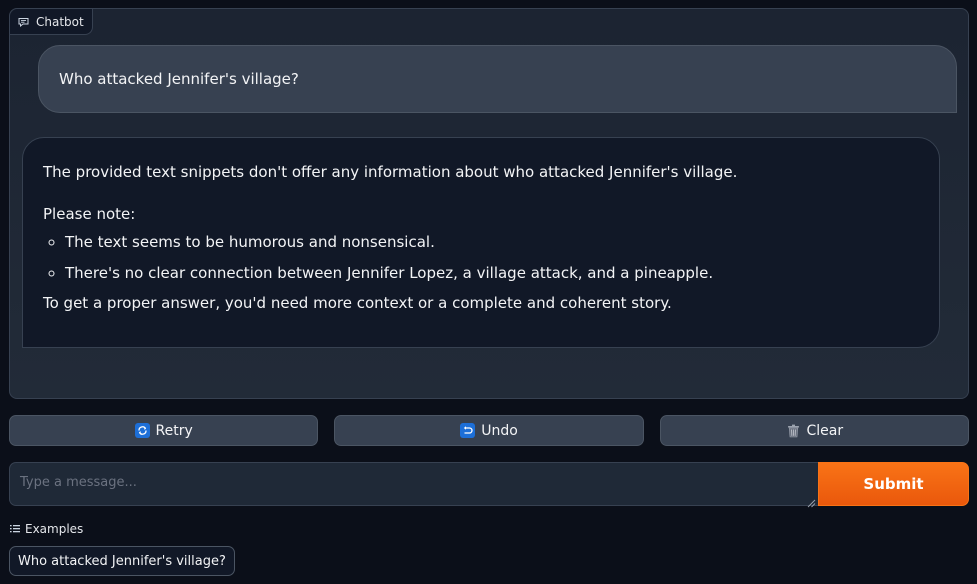  I want to click on bot-message-note-heading: Please note:, so click(89, 213).